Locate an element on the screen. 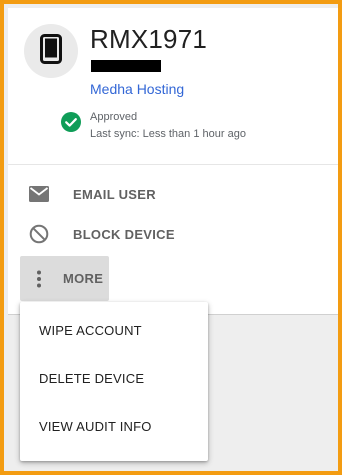 The height and width of the screenshot is (475, 342). status-label: Approved is located at coordinates (114, 117).